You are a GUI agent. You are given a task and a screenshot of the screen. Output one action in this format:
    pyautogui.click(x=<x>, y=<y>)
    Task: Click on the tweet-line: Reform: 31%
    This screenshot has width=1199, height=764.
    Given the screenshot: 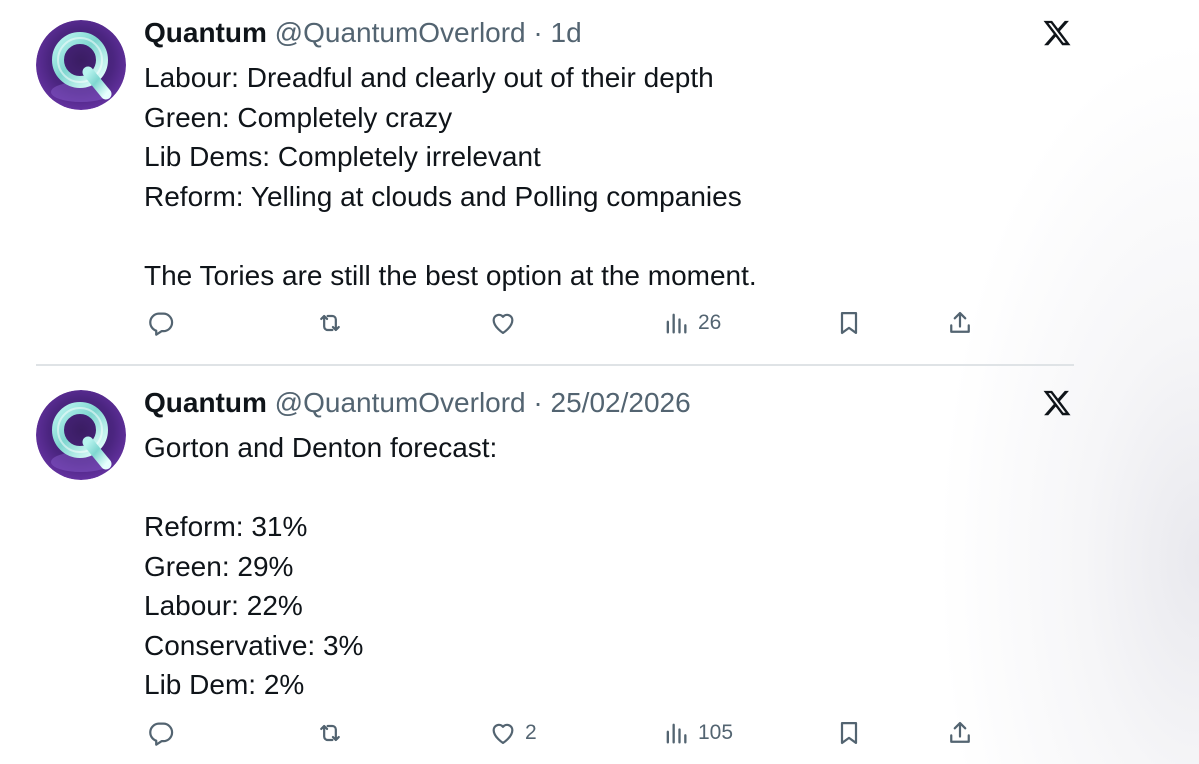 What is the action you would take?
    pyautogui.click(x=226, y=526)
    